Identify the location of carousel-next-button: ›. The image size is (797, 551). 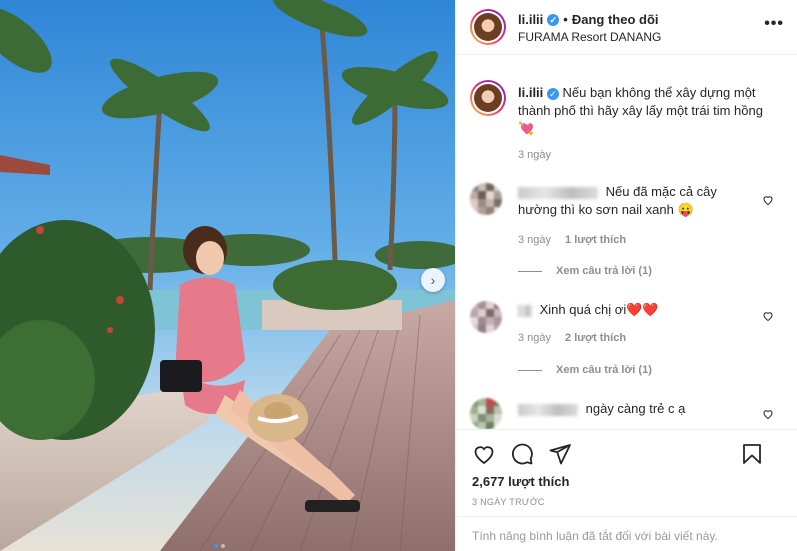
(433, 280).